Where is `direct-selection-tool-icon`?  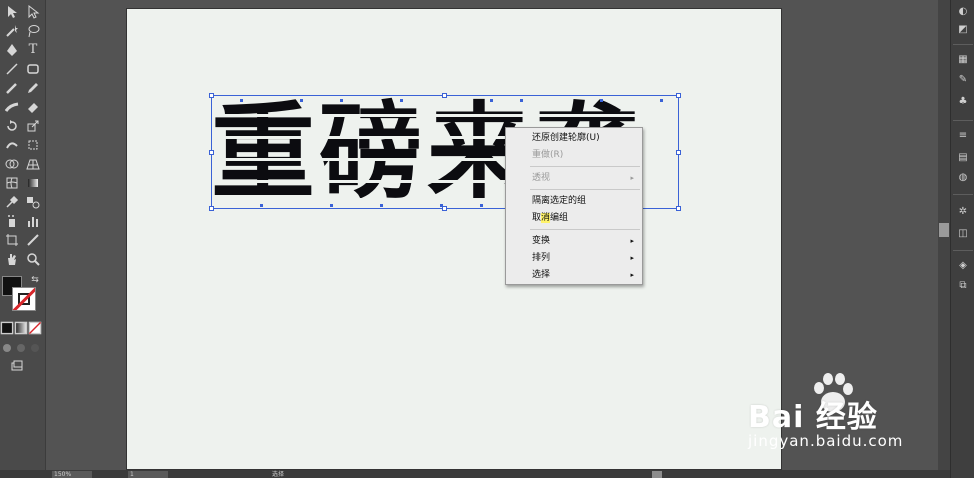
direct-selection-tool-icon is located at coordinates (33, 12).